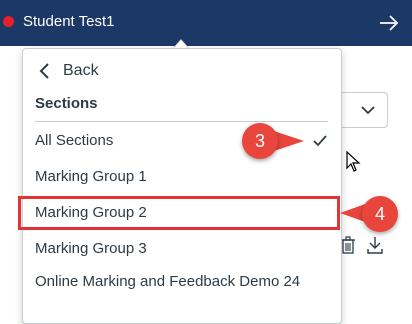 Image resolution: width=412 pixels, height=324 pixels. Describe the element at coordinates (353, 161) in the screenshot. I see `mouse-cursor-icon` at that location.